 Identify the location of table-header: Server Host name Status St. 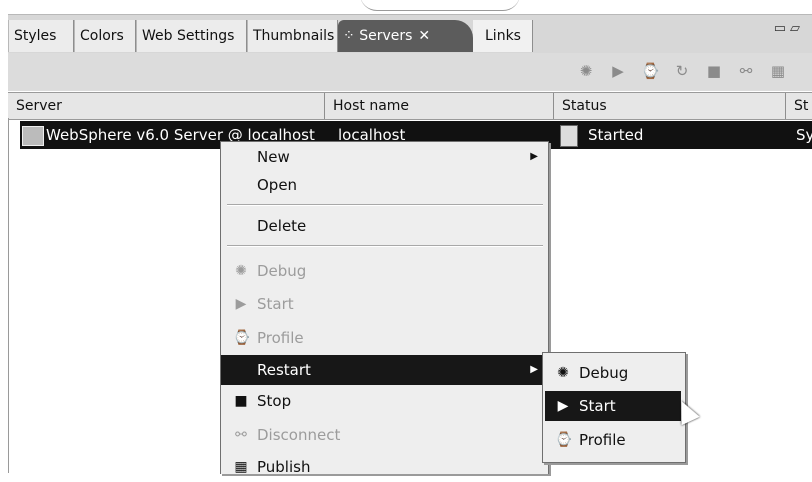
(410, 106).